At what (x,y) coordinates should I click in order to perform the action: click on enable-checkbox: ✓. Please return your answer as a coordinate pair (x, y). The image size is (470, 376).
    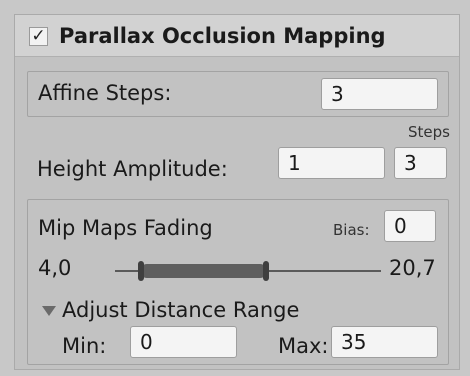
    Looking at the image, I should click on (38, 36).